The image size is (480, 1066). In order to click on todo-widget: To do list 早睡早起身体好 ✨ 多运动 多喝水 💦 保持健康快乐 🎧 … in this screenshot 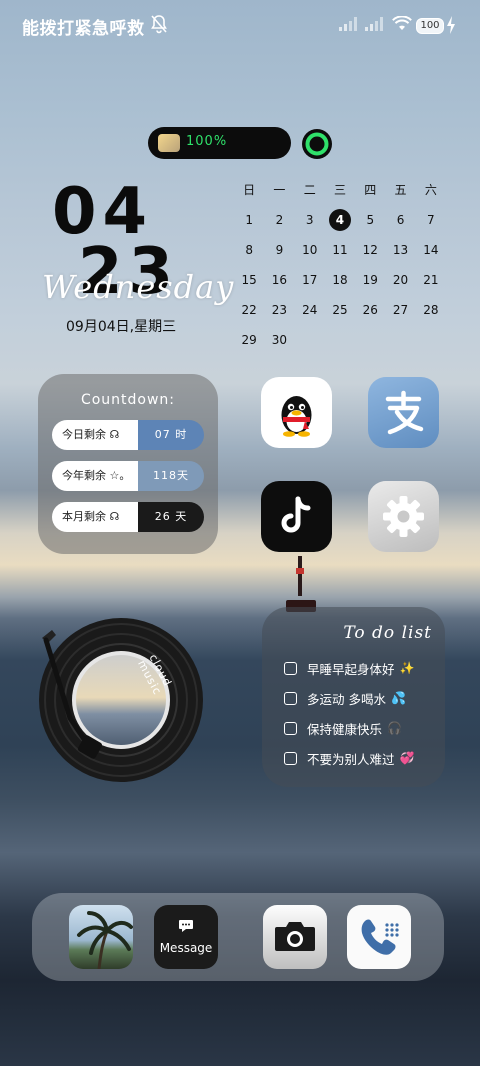, I will do `click(353, 697)`.